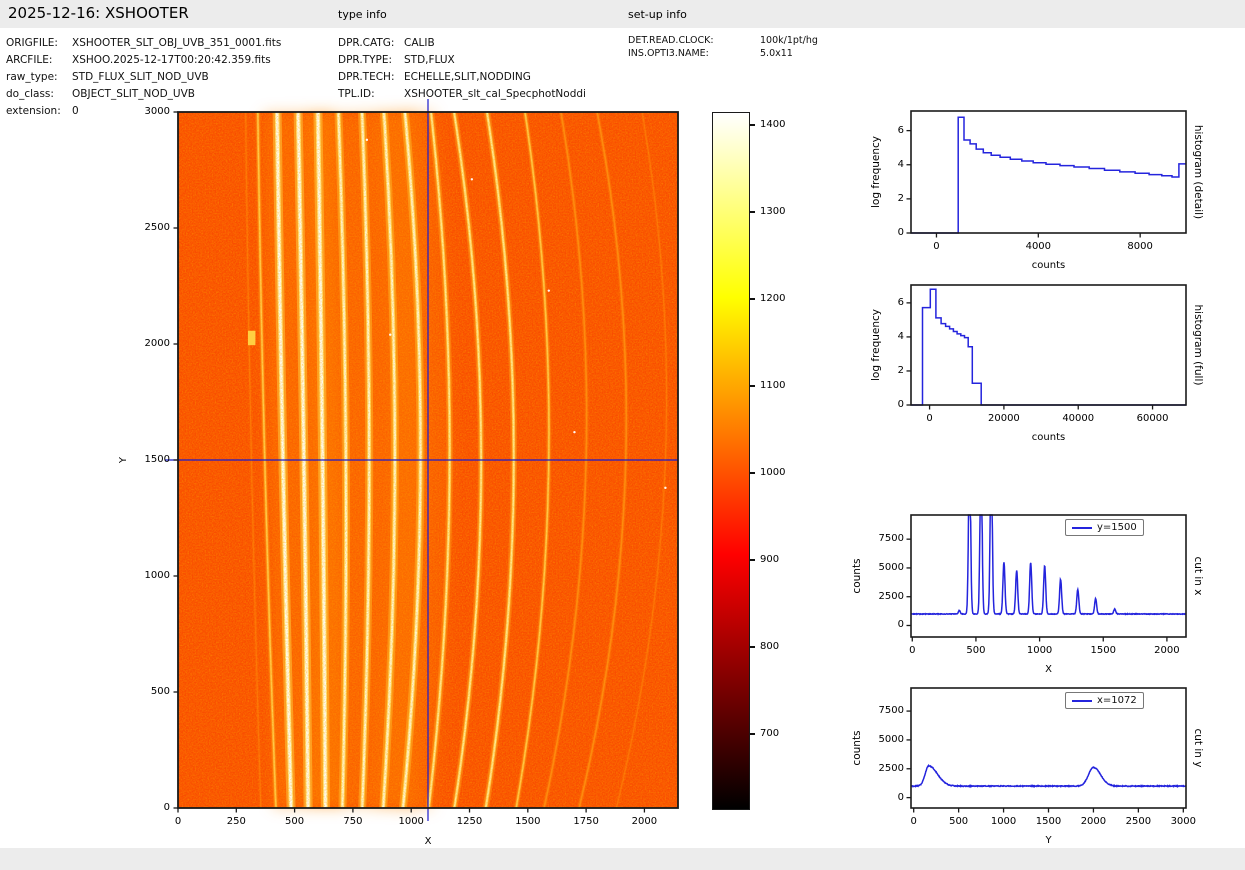 This screenshot has width=1245, height=870. I want to click on type-info-heading: type info, so click(362, 14).